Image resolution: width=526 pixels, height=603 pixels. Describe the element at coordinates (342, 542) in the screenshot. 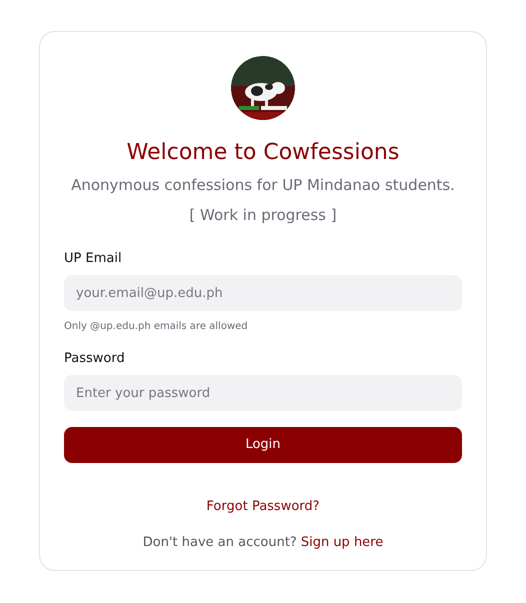

I see `signup-link: Sign up here` at that location.